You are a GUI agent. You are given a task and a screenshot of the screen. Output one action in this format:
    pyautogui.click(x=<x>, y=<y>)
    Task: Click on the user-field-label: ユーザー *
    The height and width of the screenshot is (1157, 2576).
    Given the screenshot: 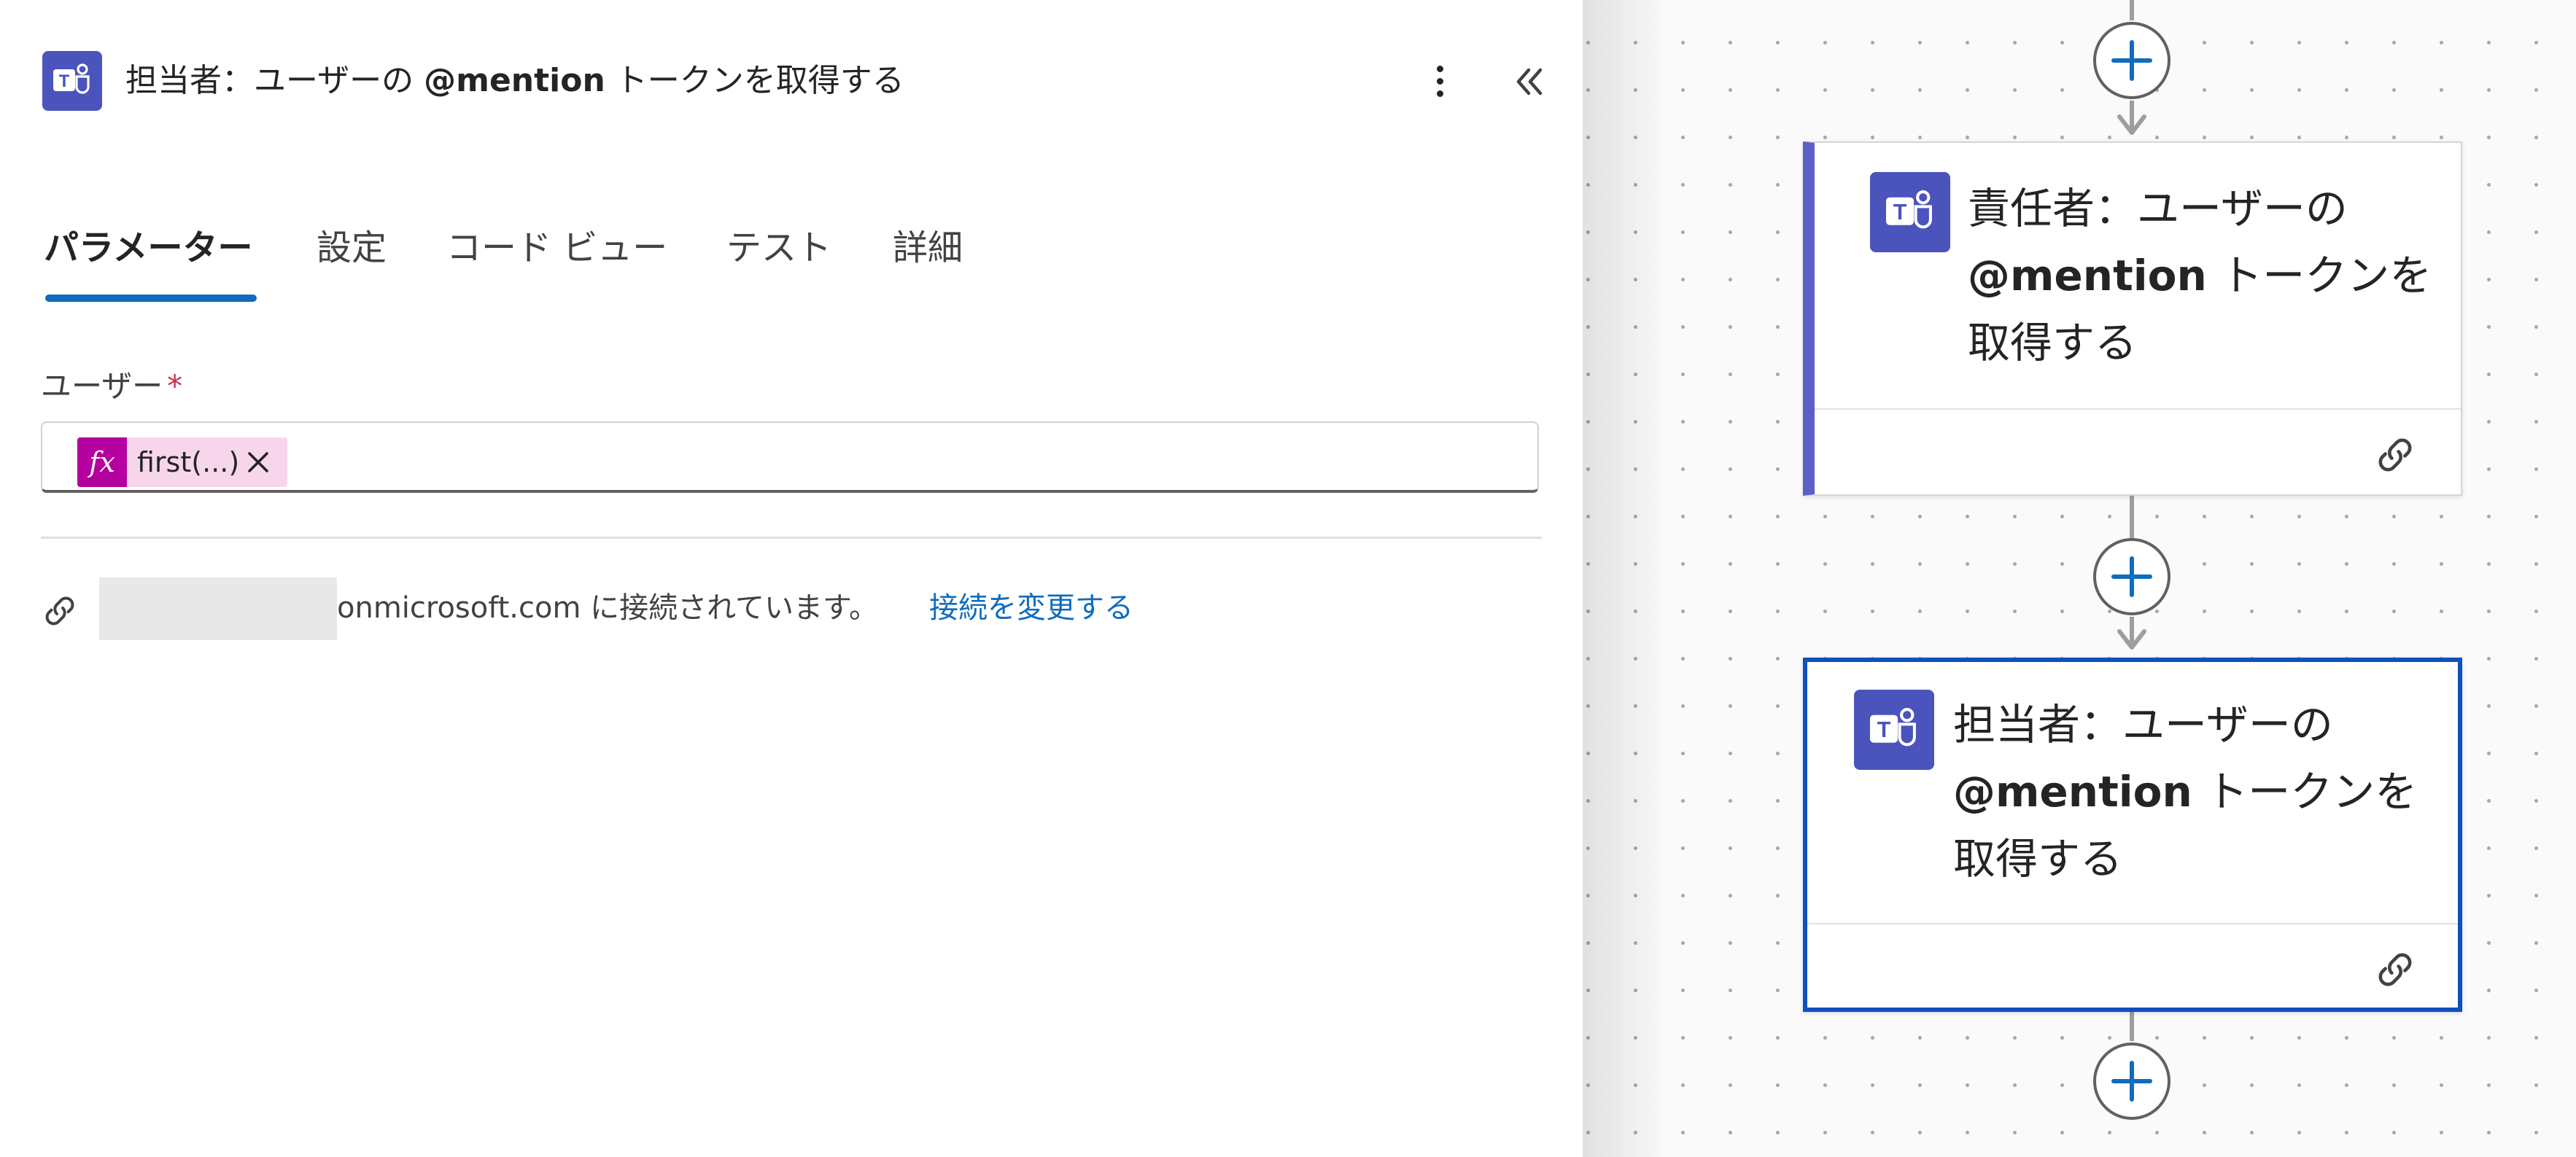 What is the action you would take?
    pyautogui.click(x=111, y=386)
    